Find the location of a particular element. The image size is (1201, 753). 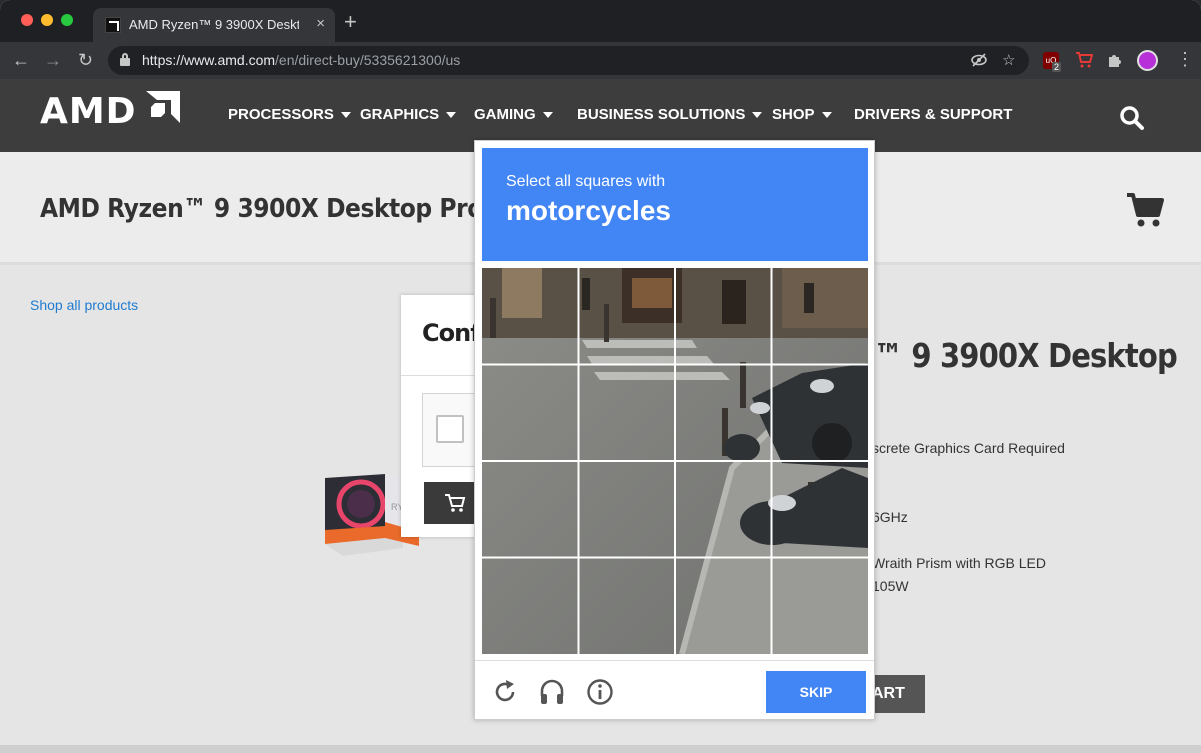

browser-tab: AMD Ryzen™ 9 3900X Desktop Processor × is located at coordinates (214, 25).